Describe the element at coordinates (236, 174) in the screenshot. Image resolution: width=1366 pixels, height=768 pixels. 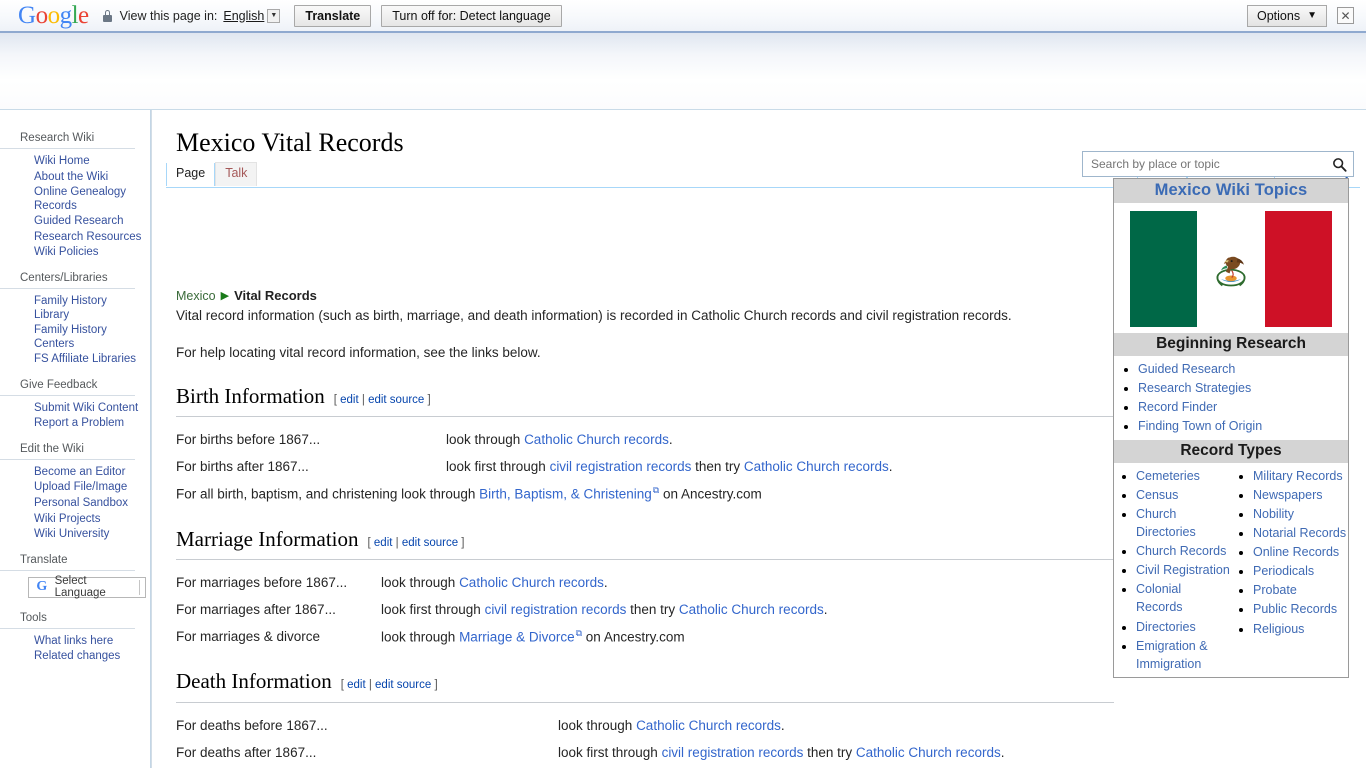
I see `tab-talk: Talk` at that location.